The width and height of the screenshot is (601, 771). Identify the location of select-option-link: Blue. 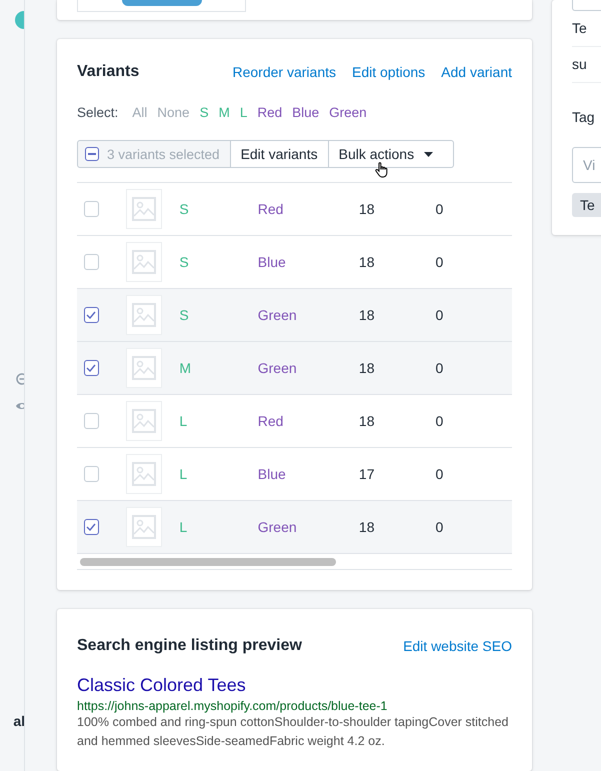
(306, 112).